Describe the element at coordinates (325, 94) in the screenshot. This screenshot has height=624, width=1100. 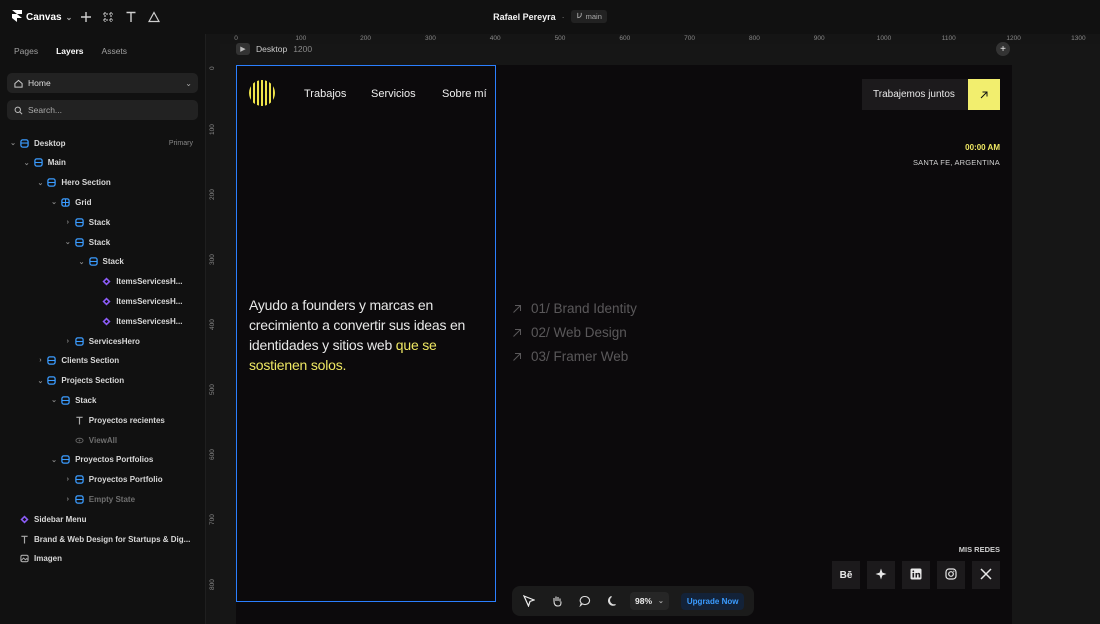
I see `nav-link-trabajos: Trabajos` at that location.